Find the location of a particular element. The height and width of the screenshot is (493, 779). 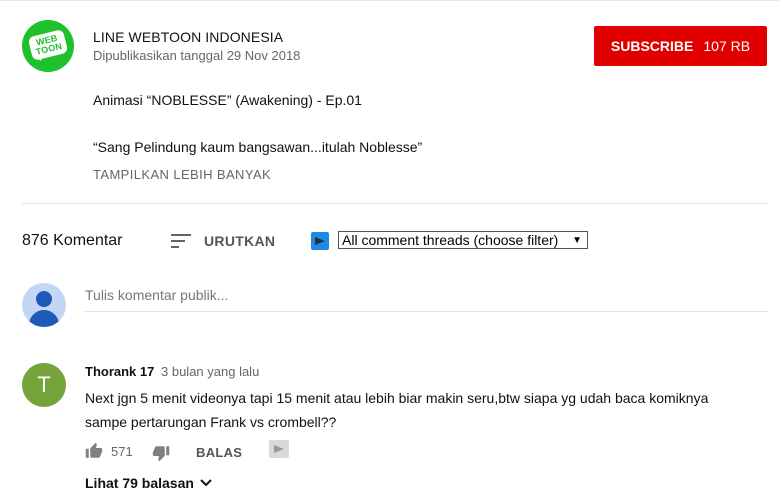

logo-bubble-tail is located at coordinates (40, 57).